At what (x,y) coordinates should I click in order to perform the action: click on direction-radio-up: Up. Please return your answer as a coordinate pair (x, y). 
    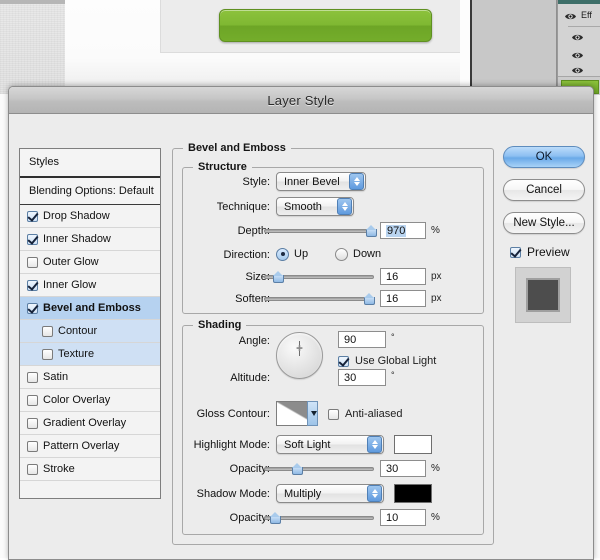
    Looking at the image, I should click on (292, 254).